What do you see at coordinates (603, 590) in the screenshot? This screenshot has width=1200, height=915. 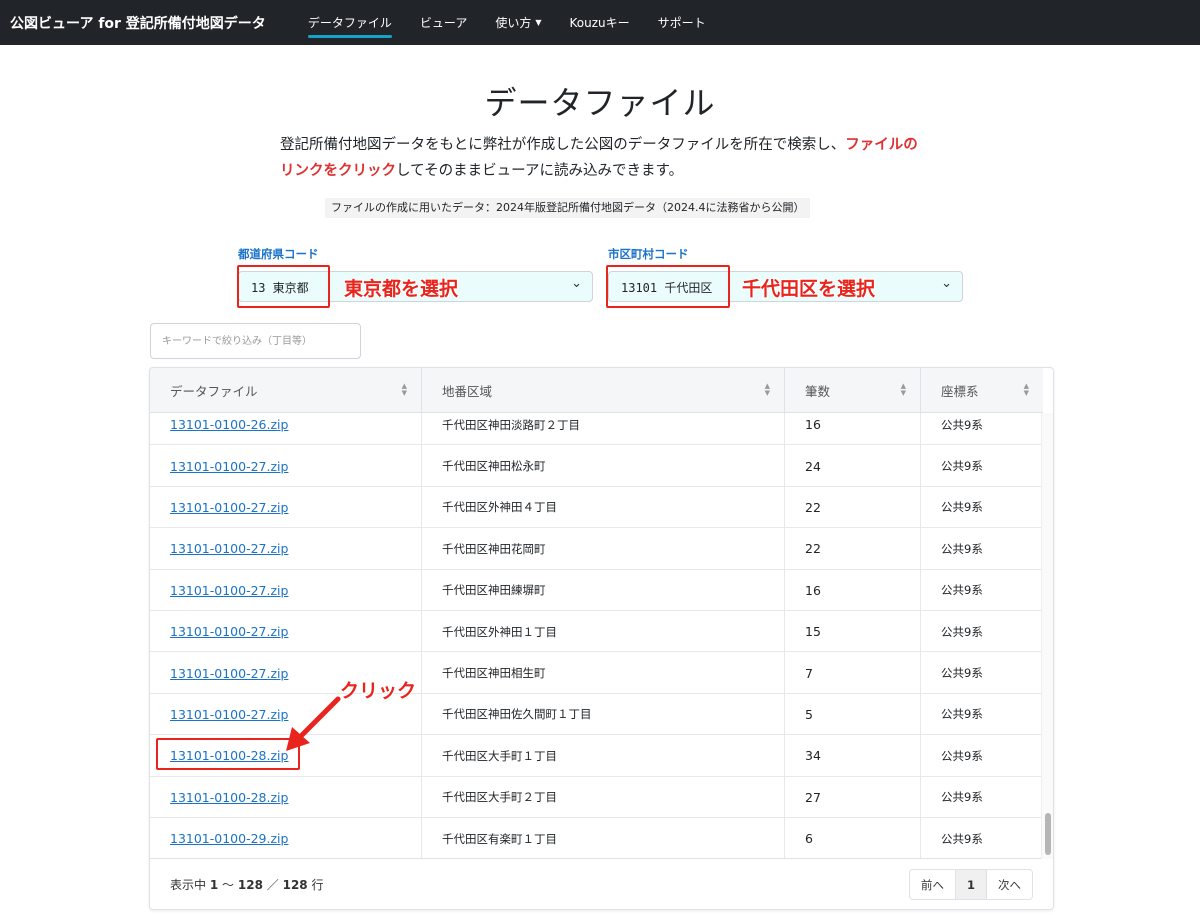 I see `area-cell: 千代田区神田練塀町` at bounding box center [603, 590].